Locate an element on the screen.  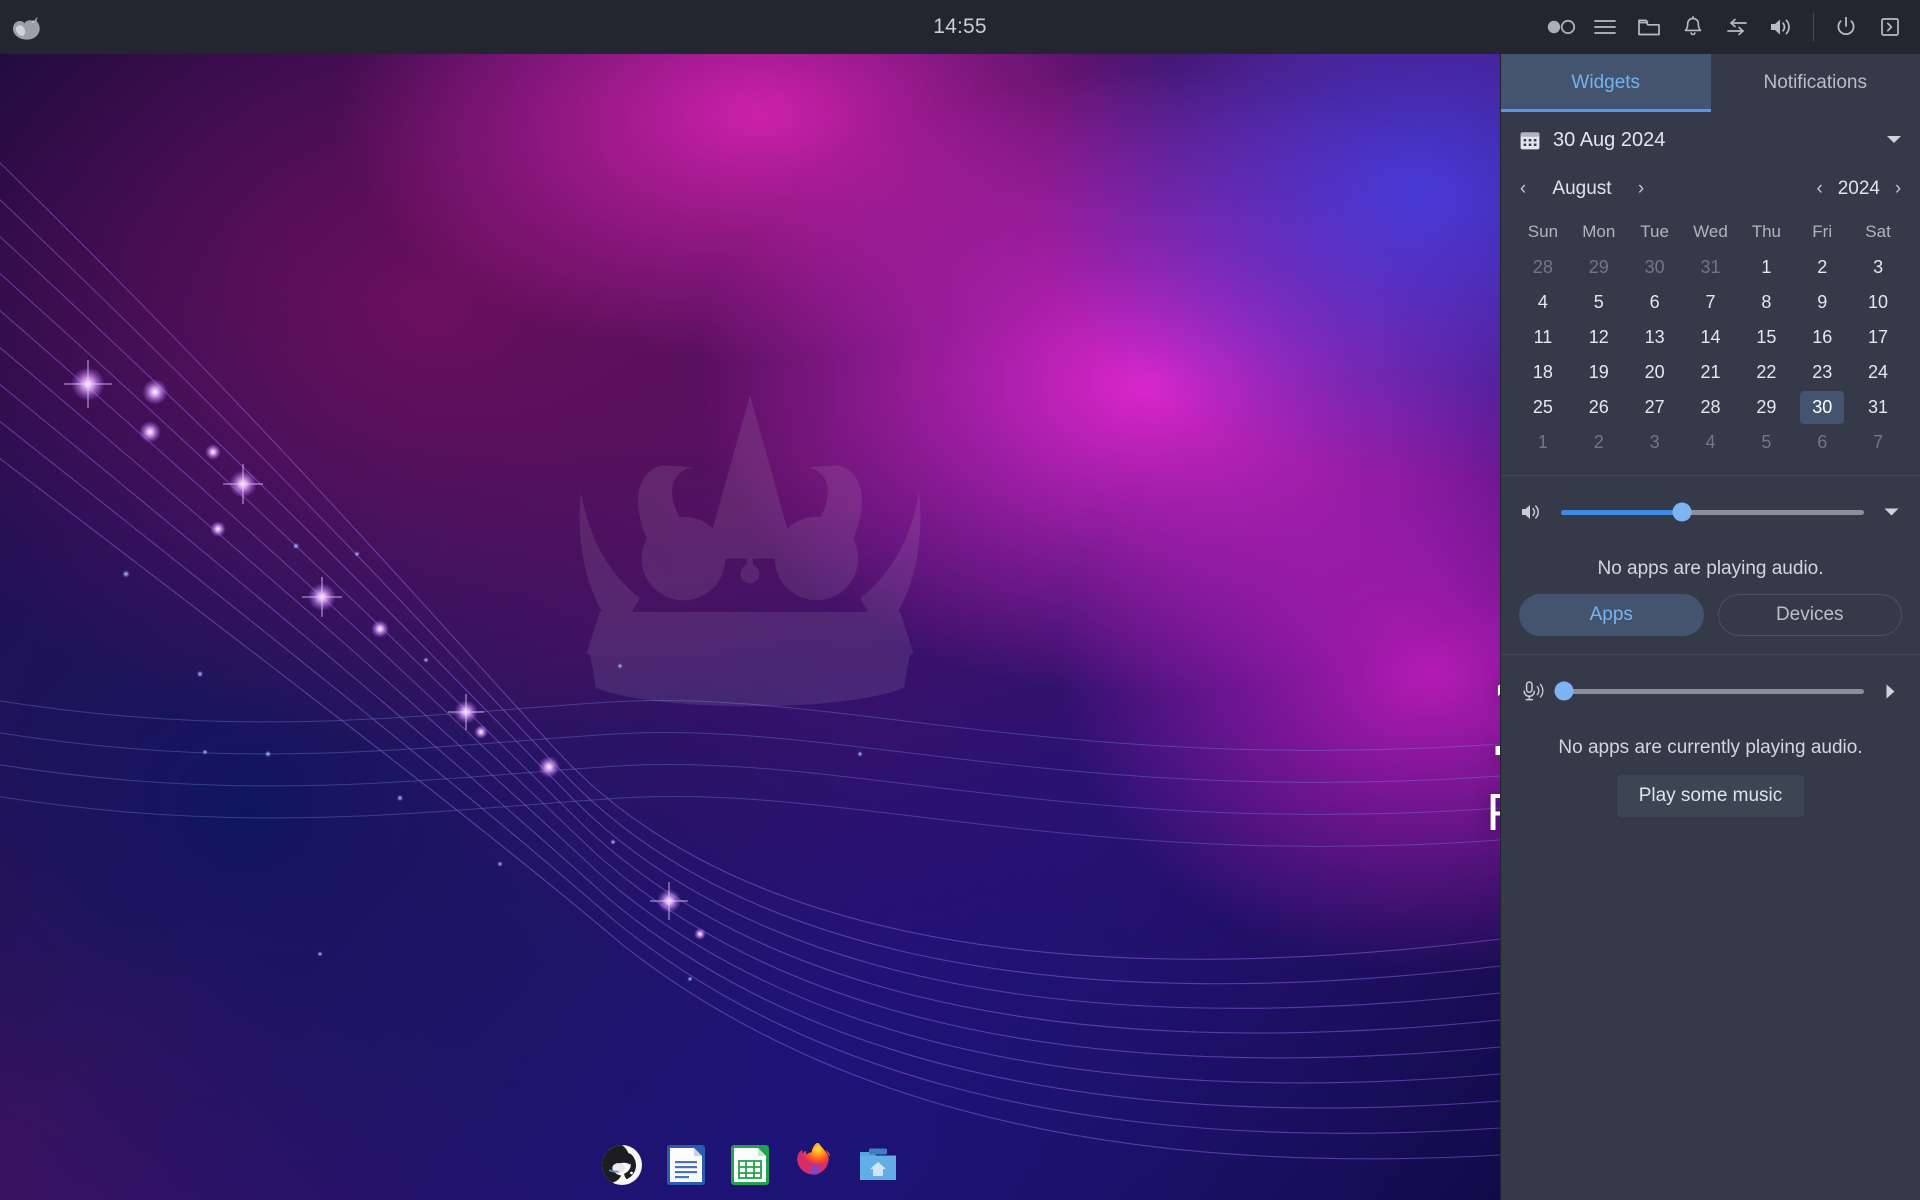
play-some-music-button: Play some music is located at coordinates (1710, 796).